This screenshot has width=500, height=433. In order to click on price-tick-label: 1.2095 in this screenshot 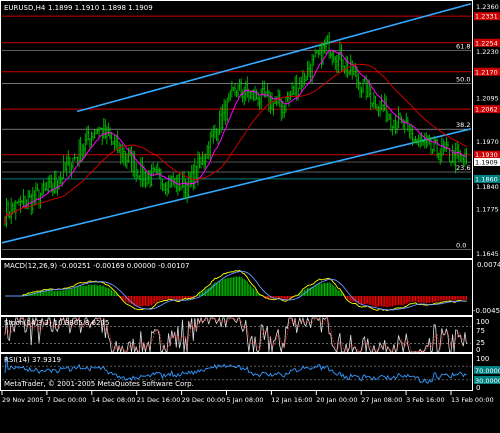, I will do `click(487, 99)`.